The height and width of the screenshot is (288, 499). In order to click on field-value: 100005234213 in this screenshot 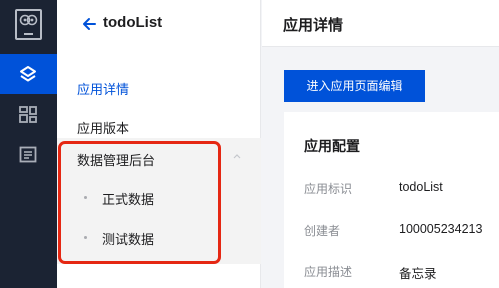, I will do `click(441, 229)`.